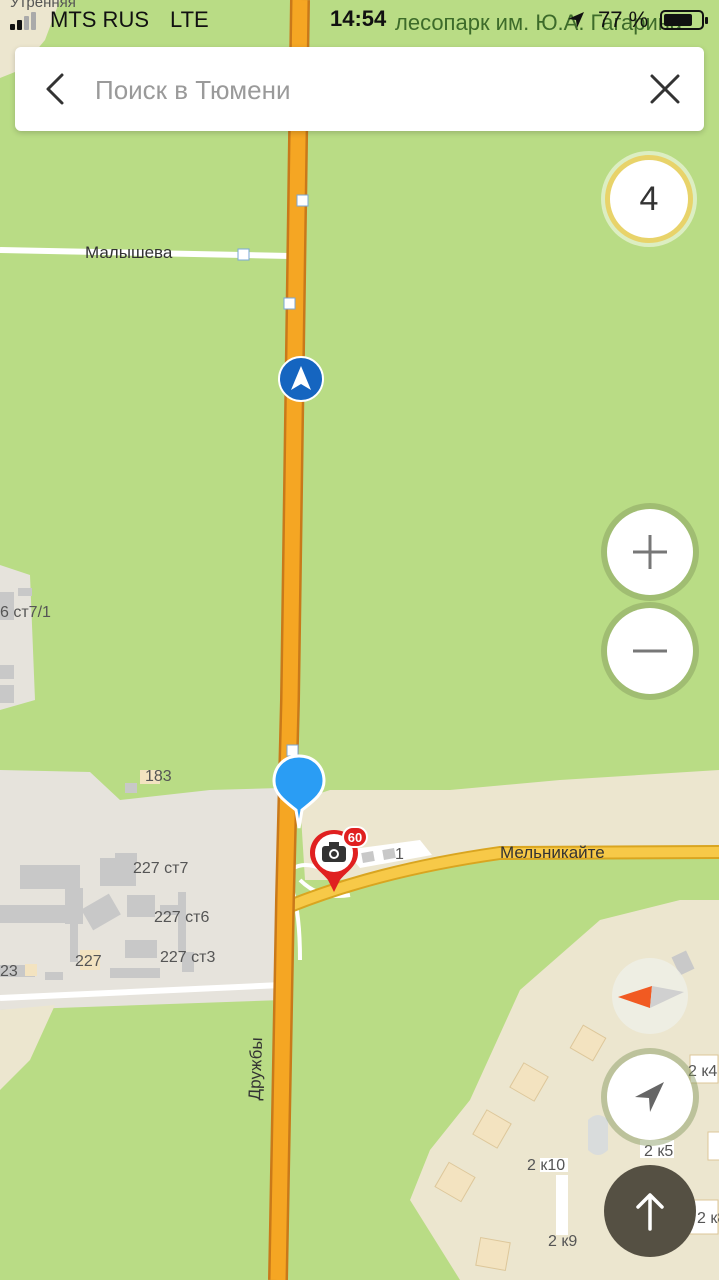 This screenshot has width=719, height=1280. I want to click on building-label: 2 к4, so click(703, 1071).